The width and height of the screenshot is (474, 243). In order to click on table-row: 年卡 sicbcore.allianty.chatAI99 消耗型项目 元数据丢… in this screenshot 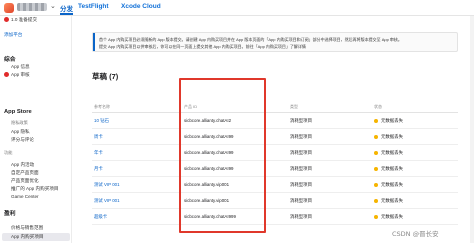, I will do `click(275, 153)`.